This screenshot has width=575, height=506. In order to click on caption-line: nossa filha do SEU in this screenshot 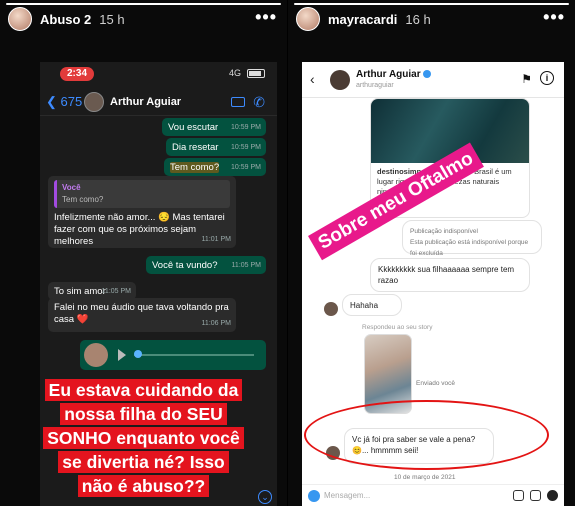, I will do `click(143, 414)`.